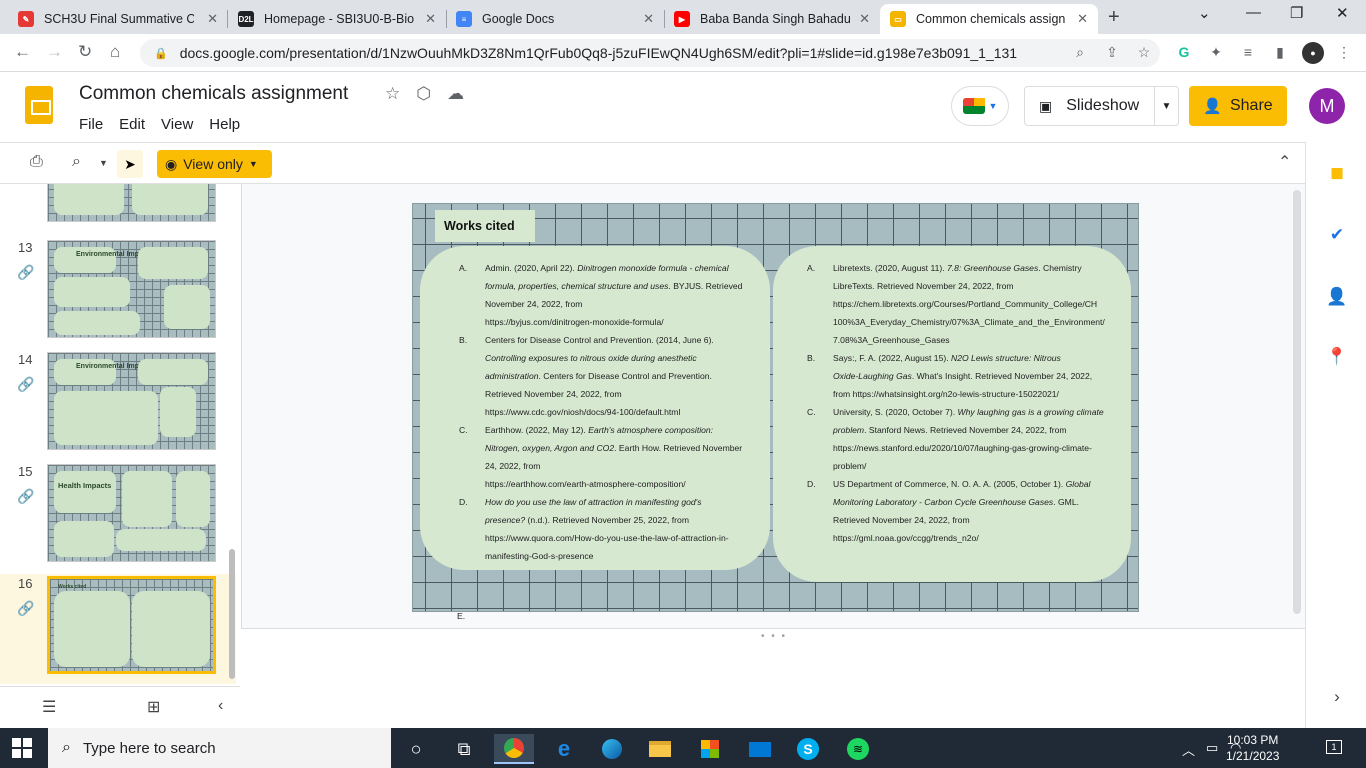 The width and height of the screenshot is (1366, 768). I want to click on canvas-scrollbar, so click(1297, 402).